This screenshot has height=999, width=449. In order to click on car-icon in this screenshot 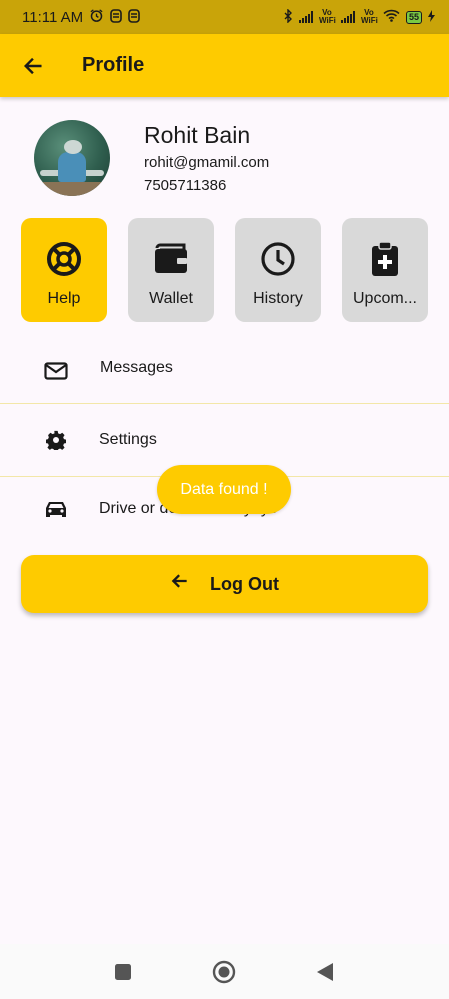, I will do `click(56, 509)`.